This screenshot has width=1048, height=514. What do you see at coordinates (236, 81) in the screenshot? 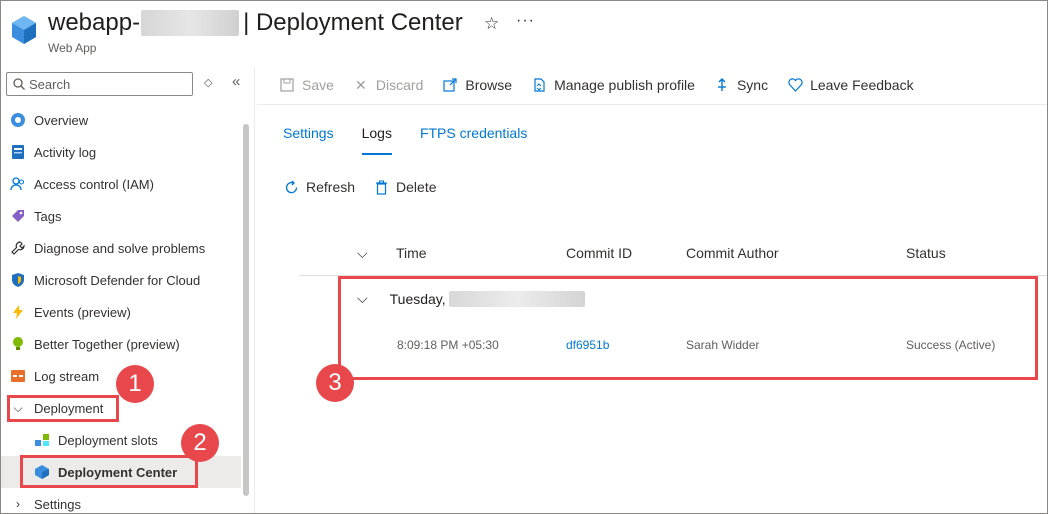
I see `collapse-menu-icon: «` at bounding box center [236, 81].